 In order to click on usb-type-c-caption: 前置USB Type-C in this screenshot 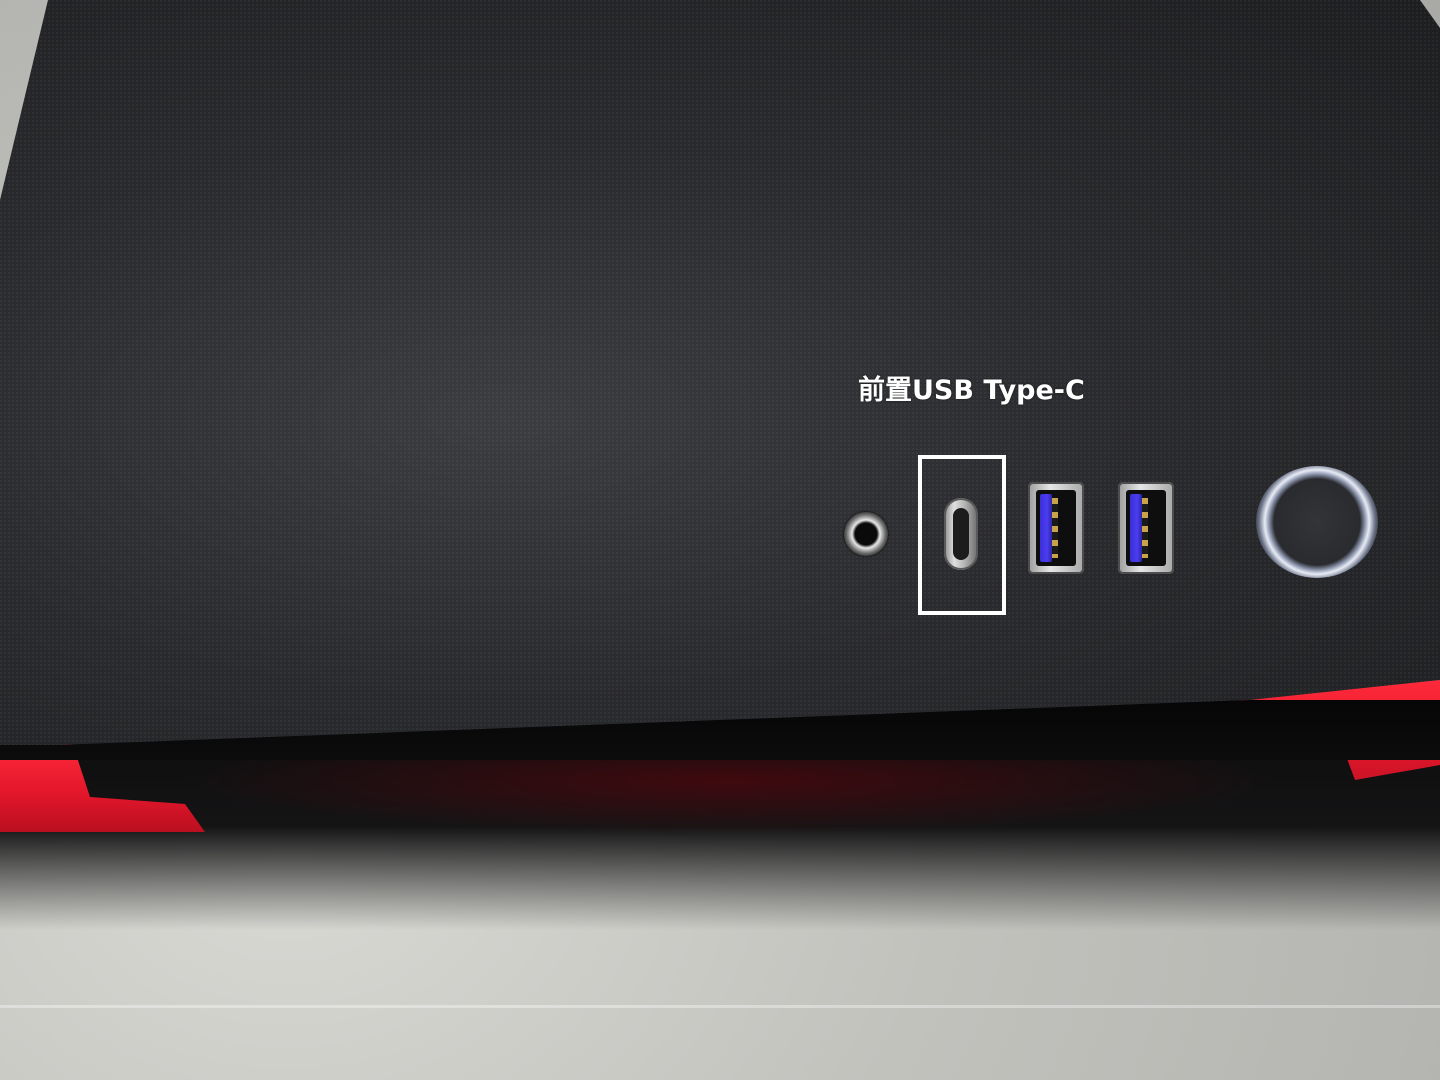, I will do `click(971, 390)`.